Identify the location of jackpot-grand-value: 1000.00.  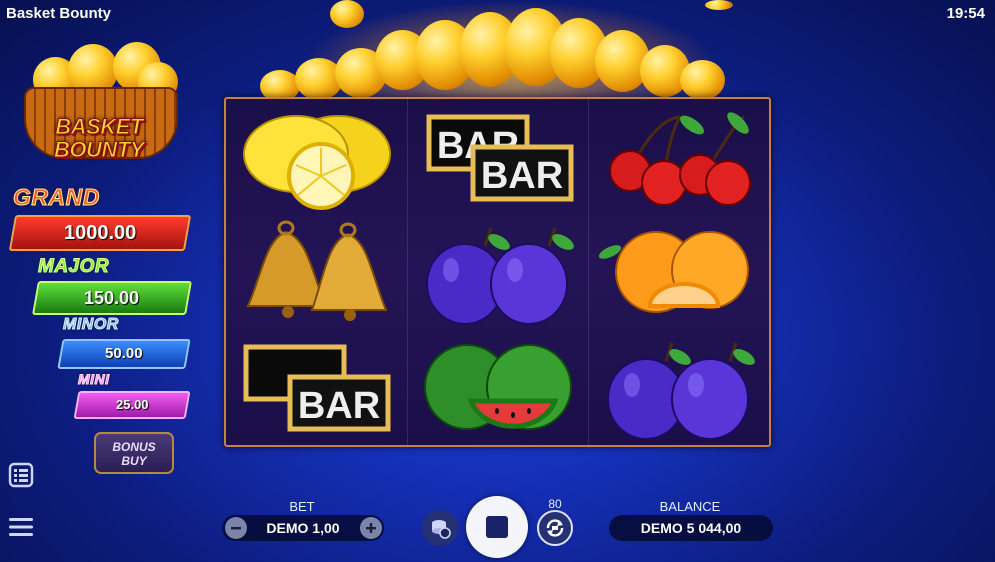
(100, 233).